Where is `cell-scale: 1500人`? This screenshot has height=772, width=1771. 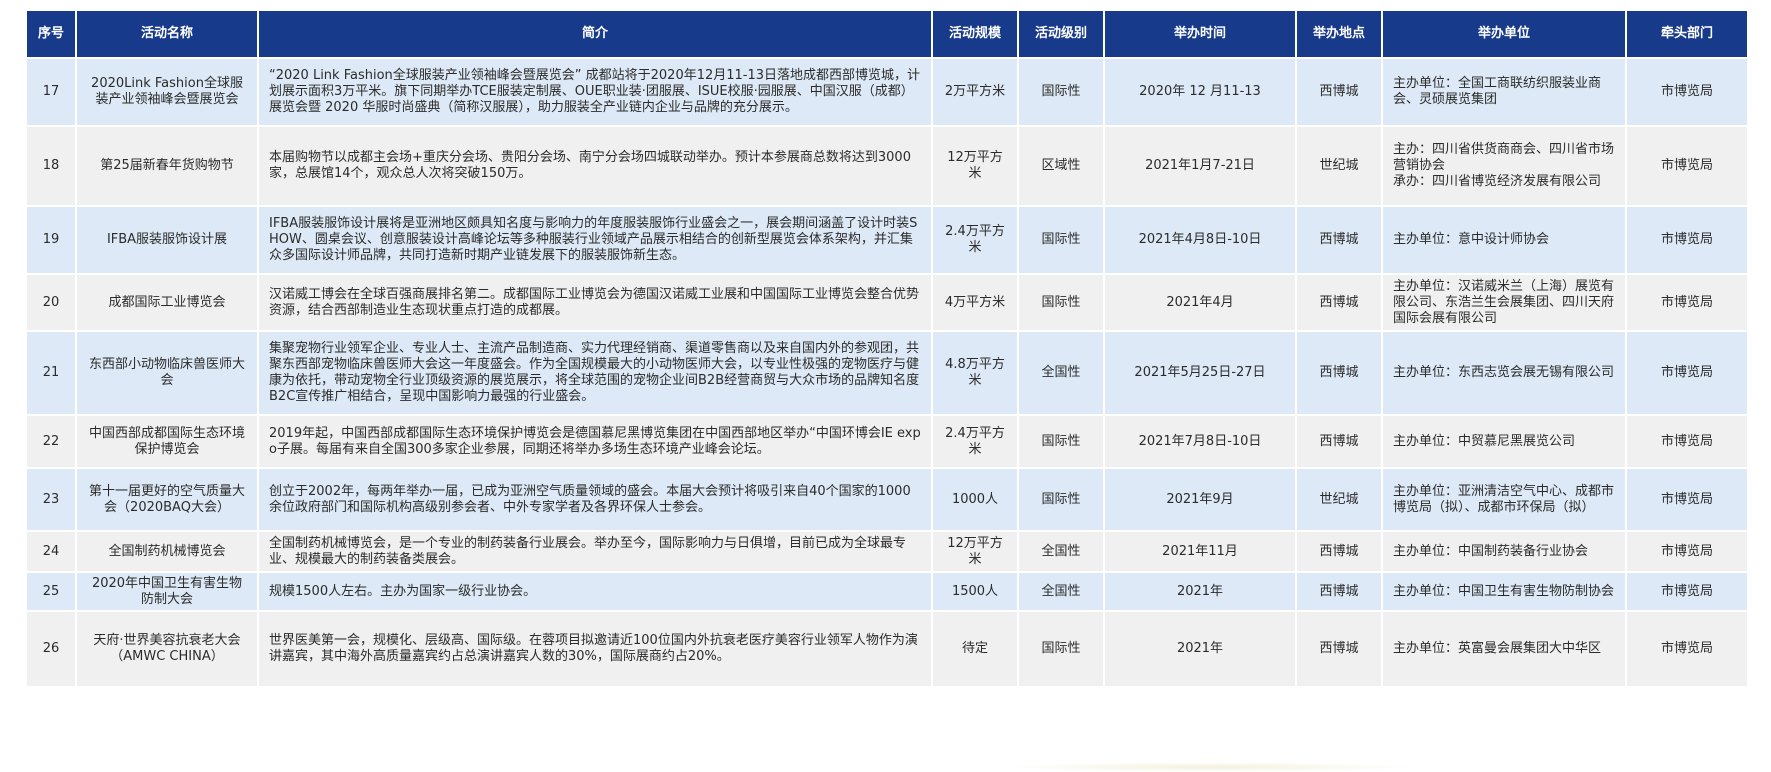
cell-scale: 1500人 is located at coordinates (975, 591).